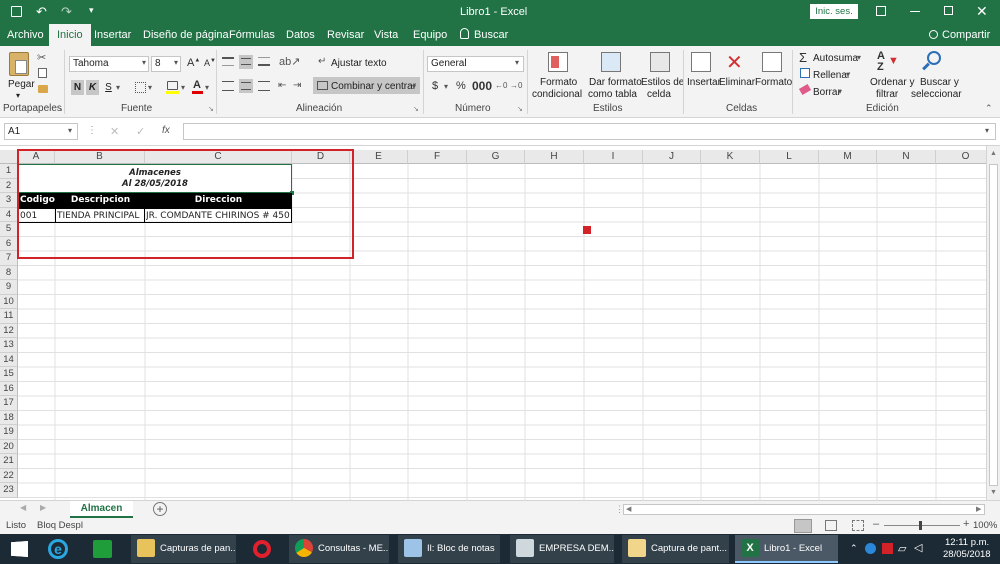  I want to click on taskbar-item-notepad: Il: Bloc de notas, so click(449, 549).